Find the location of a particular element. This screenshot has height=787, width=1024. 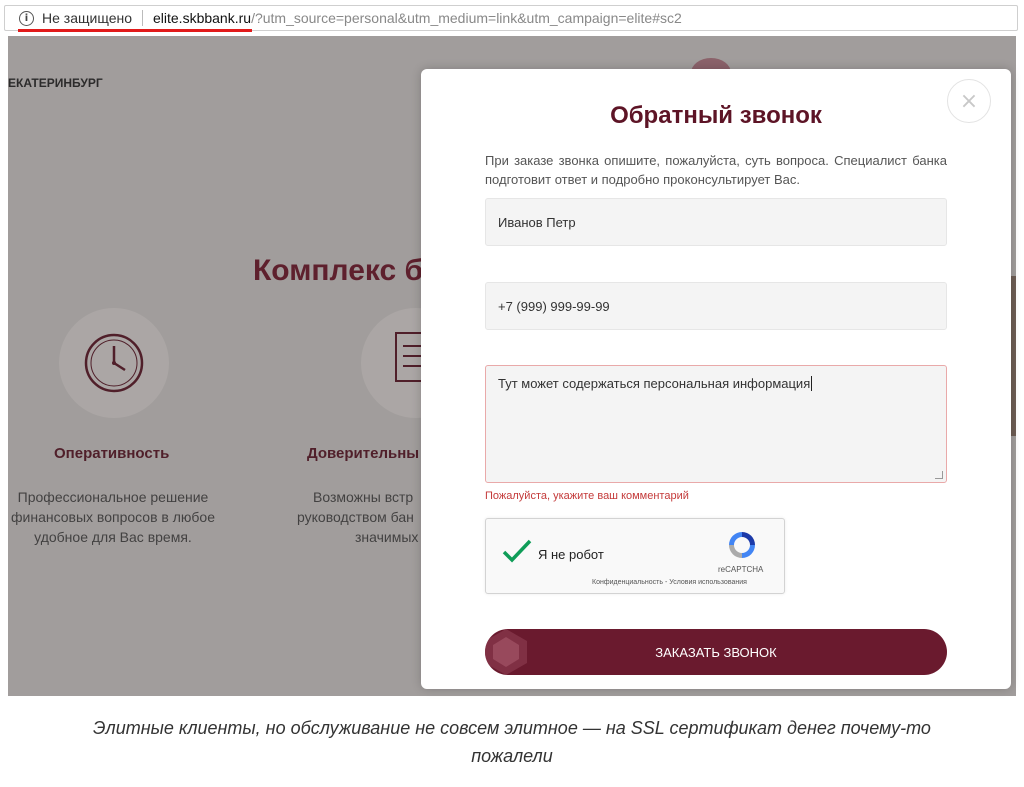

modal-title: Обратный звонок is located at coordinates (716, 115).